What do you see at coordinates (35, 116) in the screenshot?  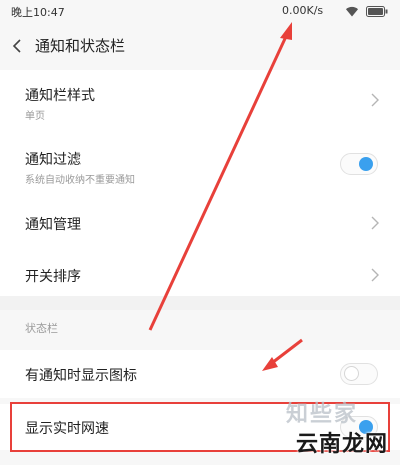 I see `item-sublabel: 单页` at bounding box center [35, 116].